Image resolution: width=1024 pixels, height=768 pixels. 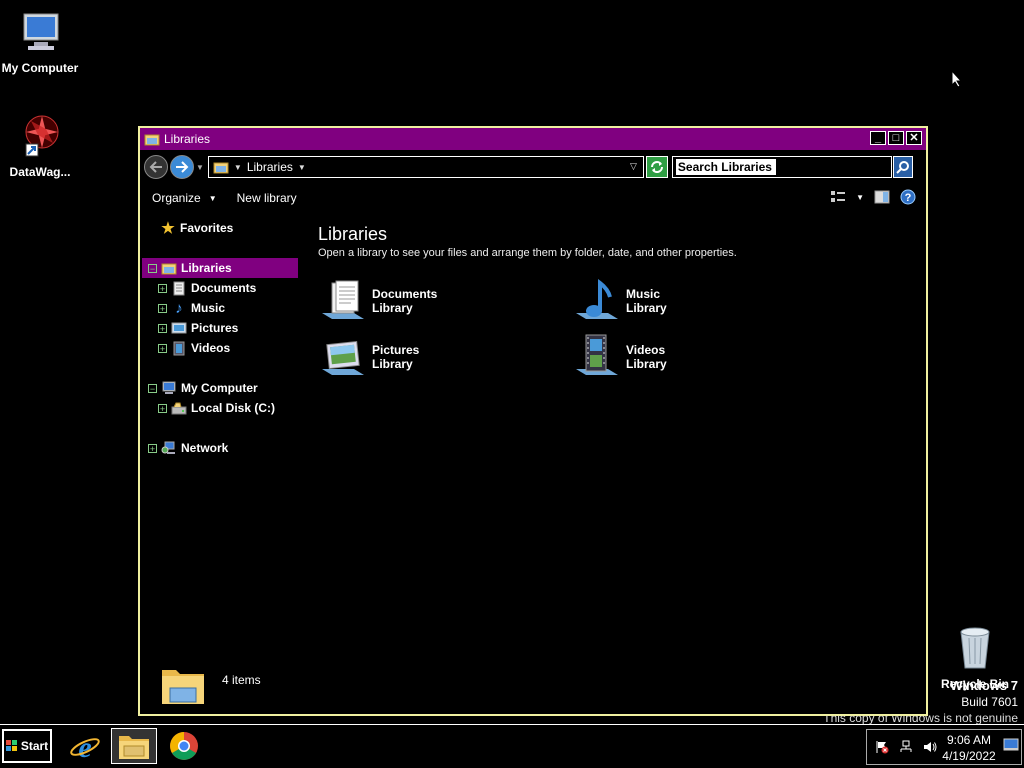 I want to click on item-count: 4 items, so click(x=241, y=680).